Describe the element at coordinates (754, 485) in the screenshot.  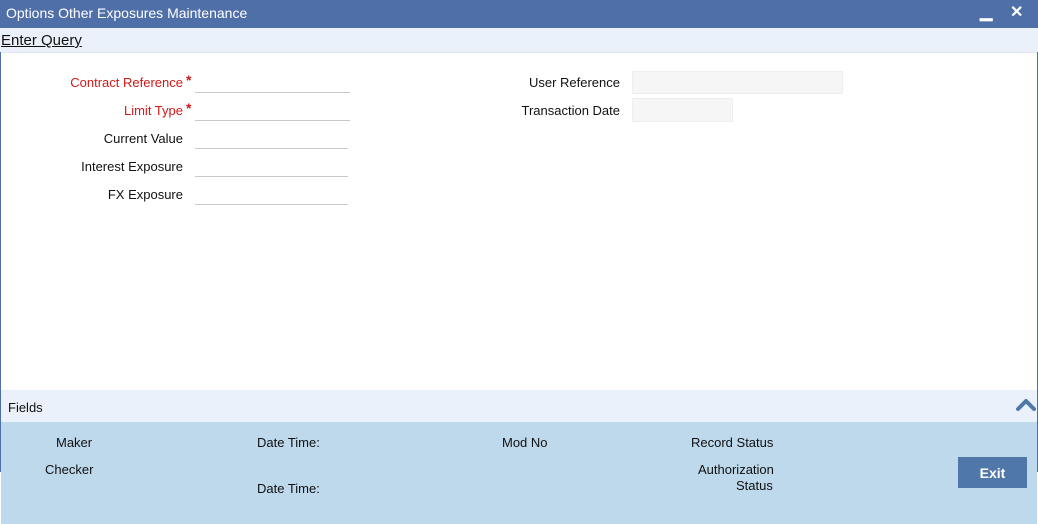
I see `authorization-status-label-line2: Status` at that location.